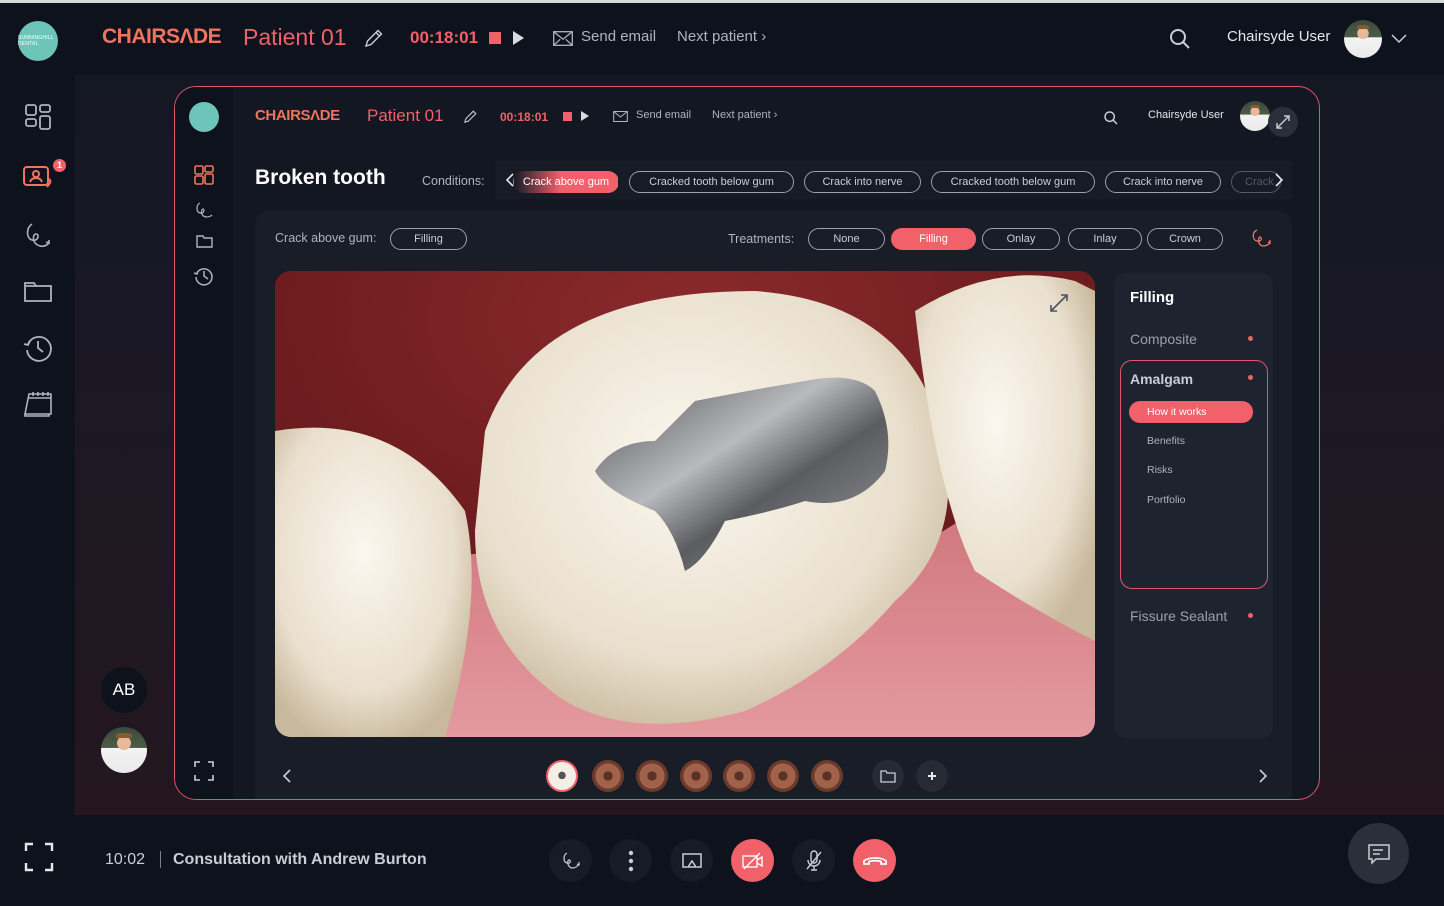  Describe the element at coordinates (470, 116) in the screenshot. I see `inner-edit-pencil-icon` at that location.